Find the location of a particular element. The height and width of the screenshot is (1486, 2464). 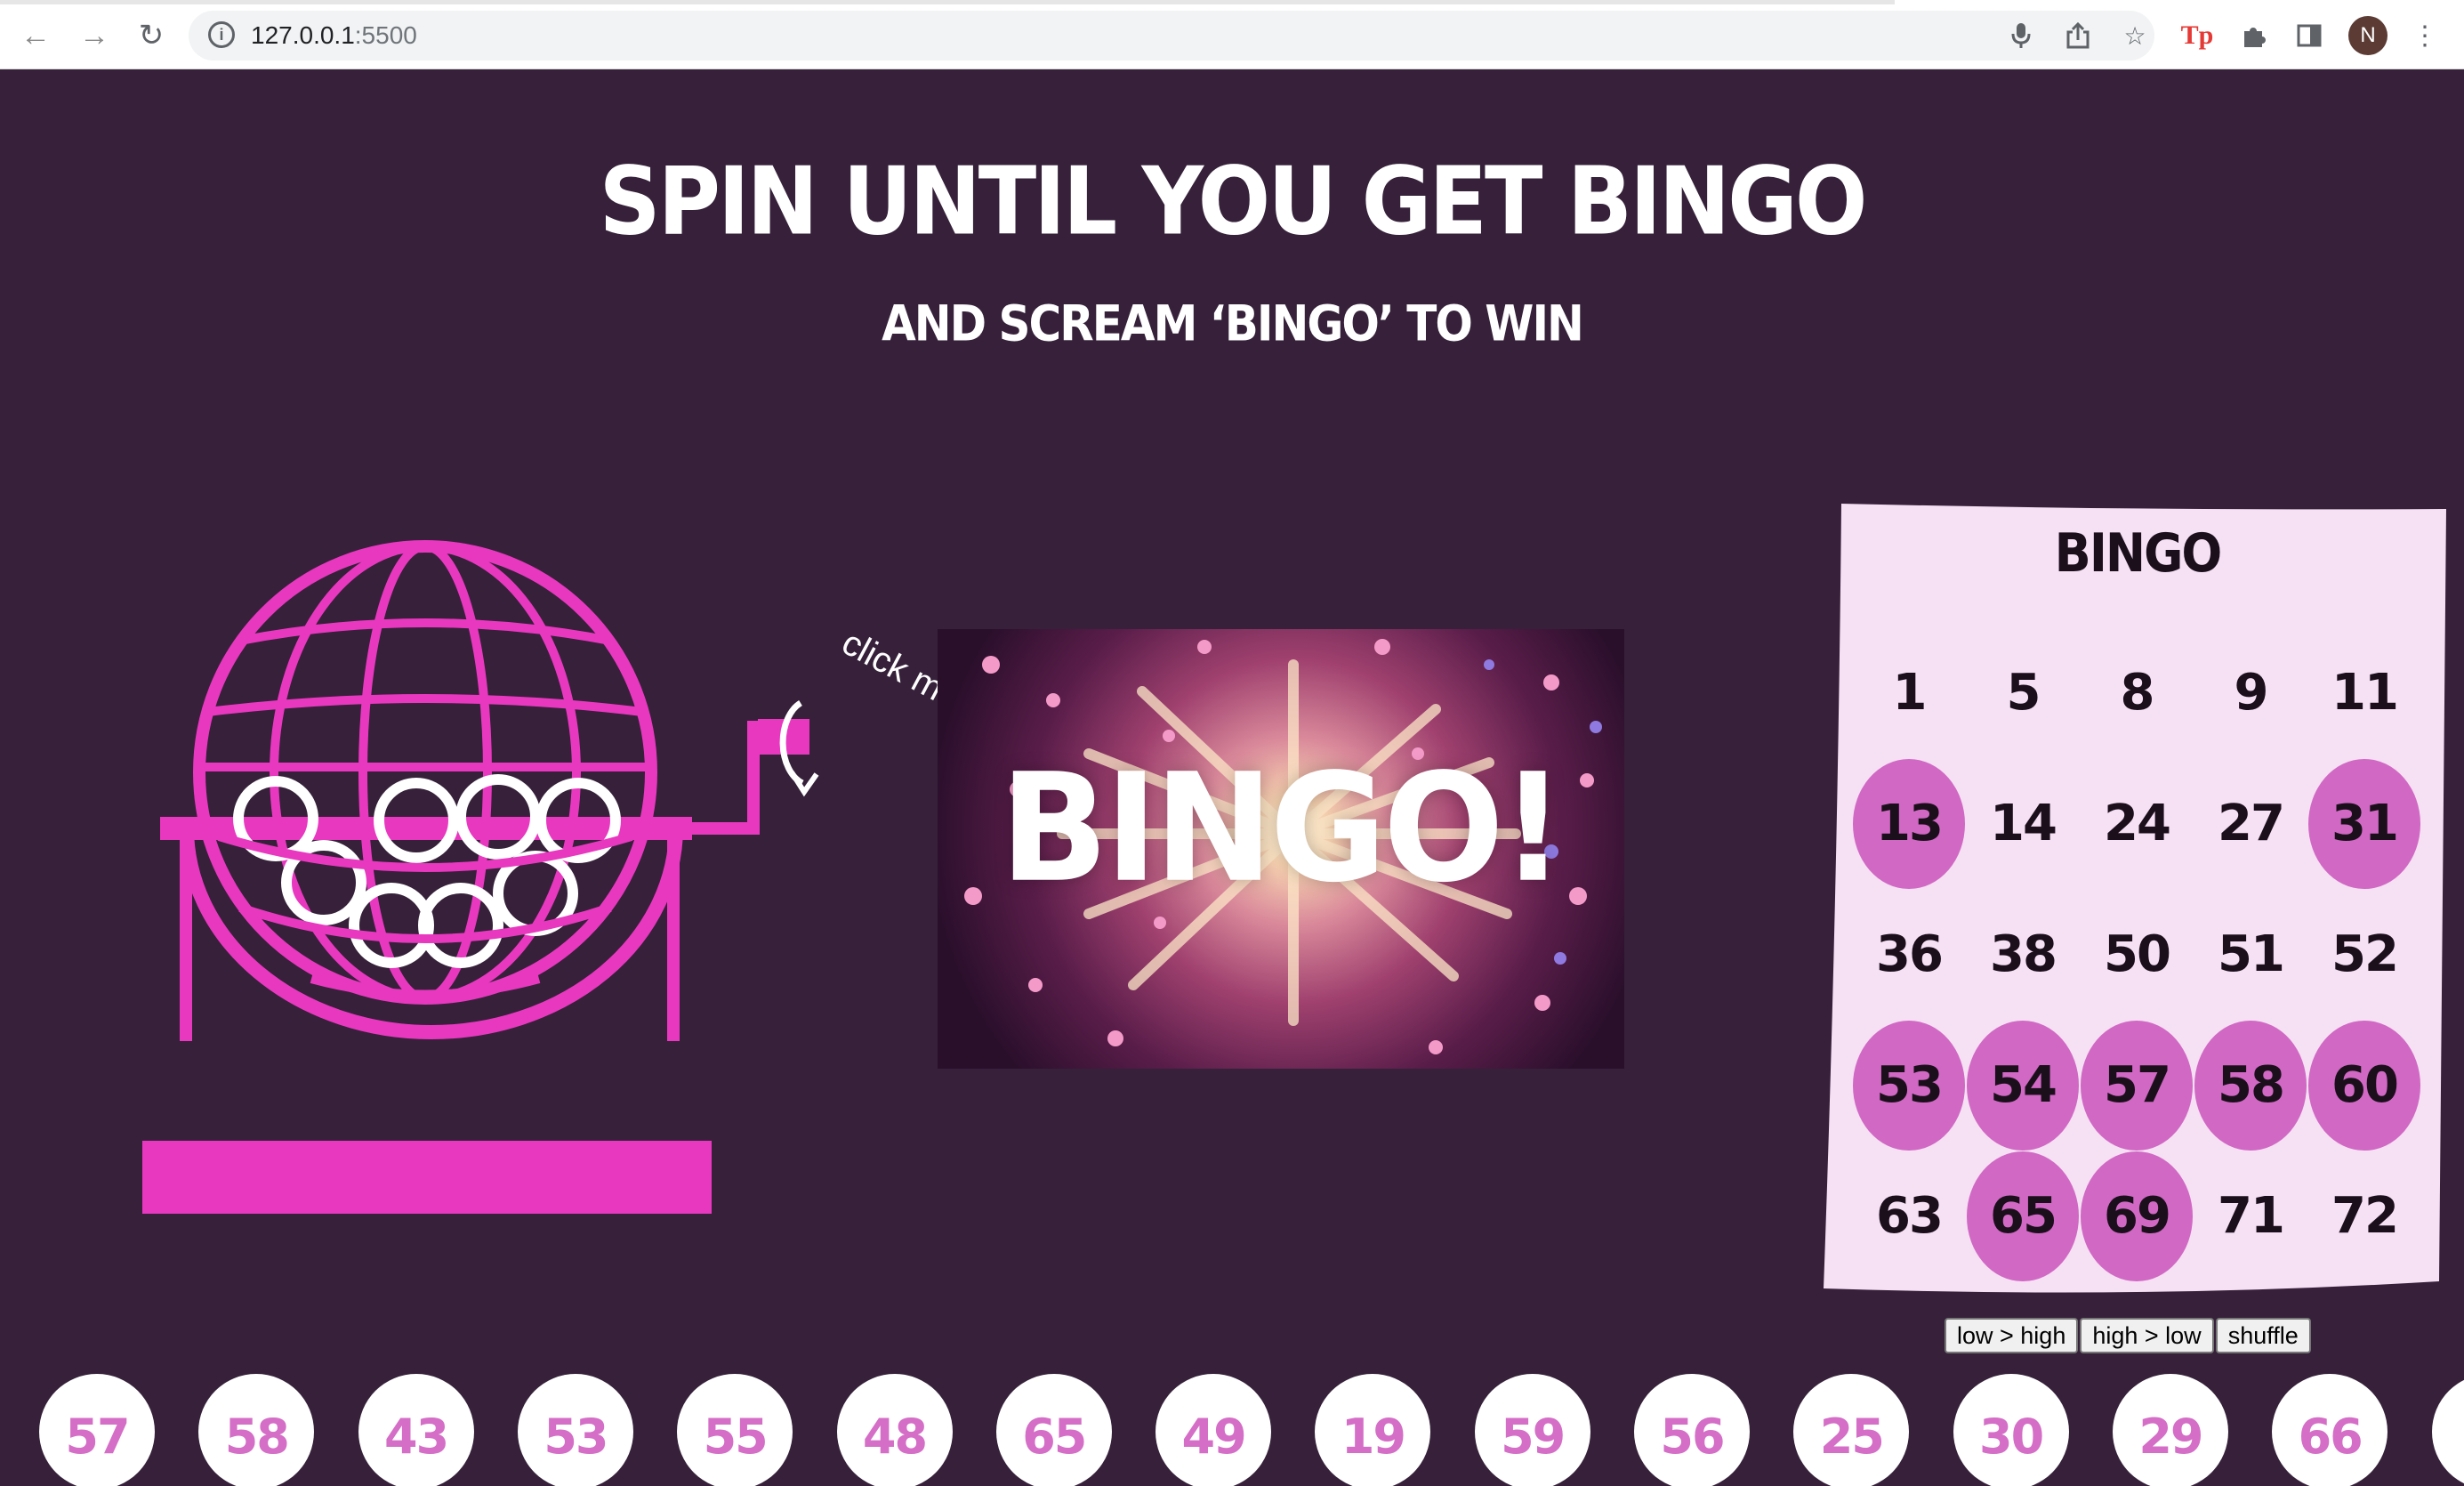

card-number-marked: 53 is located at coordinates (1909, 1085).